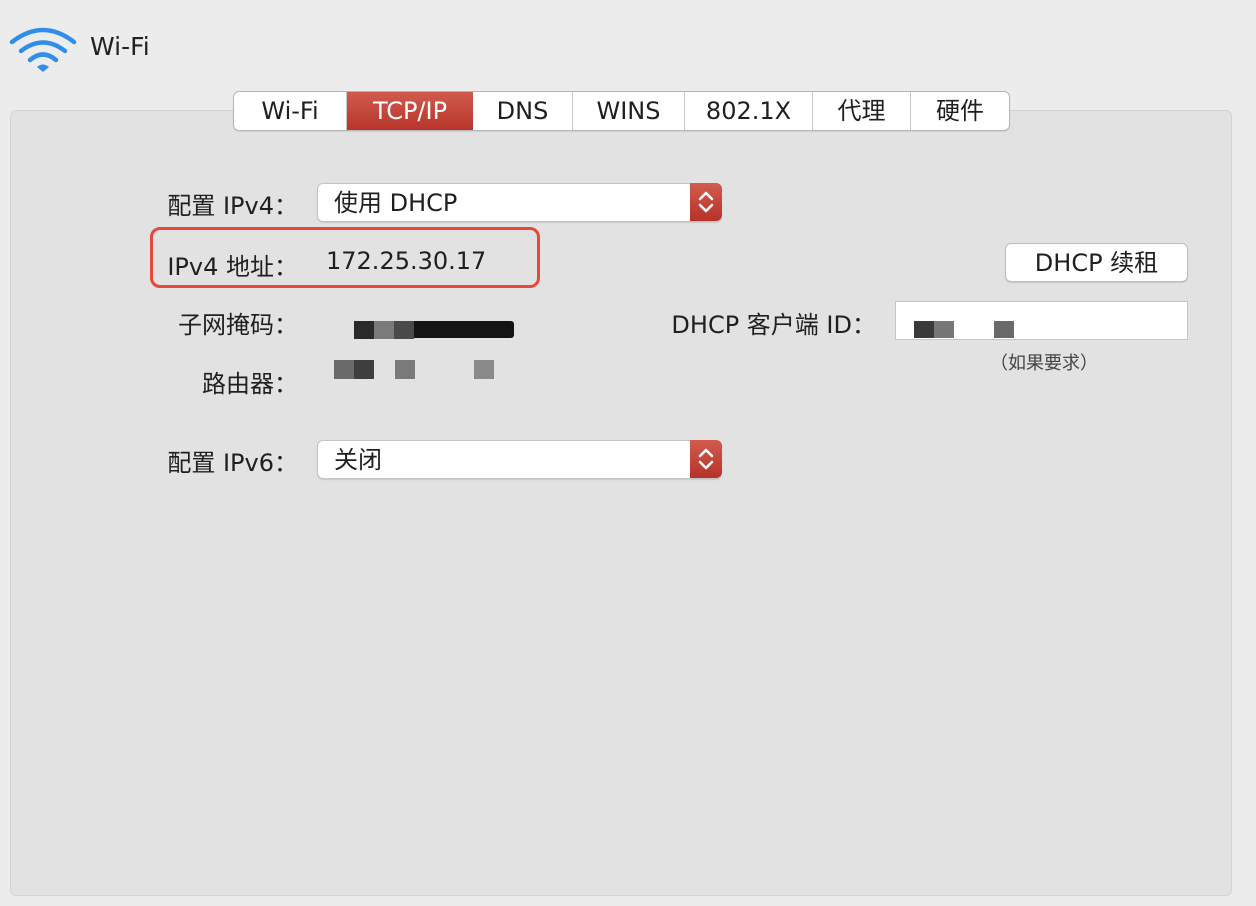  I want to click on tab-bar: Wi-Fi TCP/IP DNS WINS 802.1X 代理 硬件, so click(621, 111).